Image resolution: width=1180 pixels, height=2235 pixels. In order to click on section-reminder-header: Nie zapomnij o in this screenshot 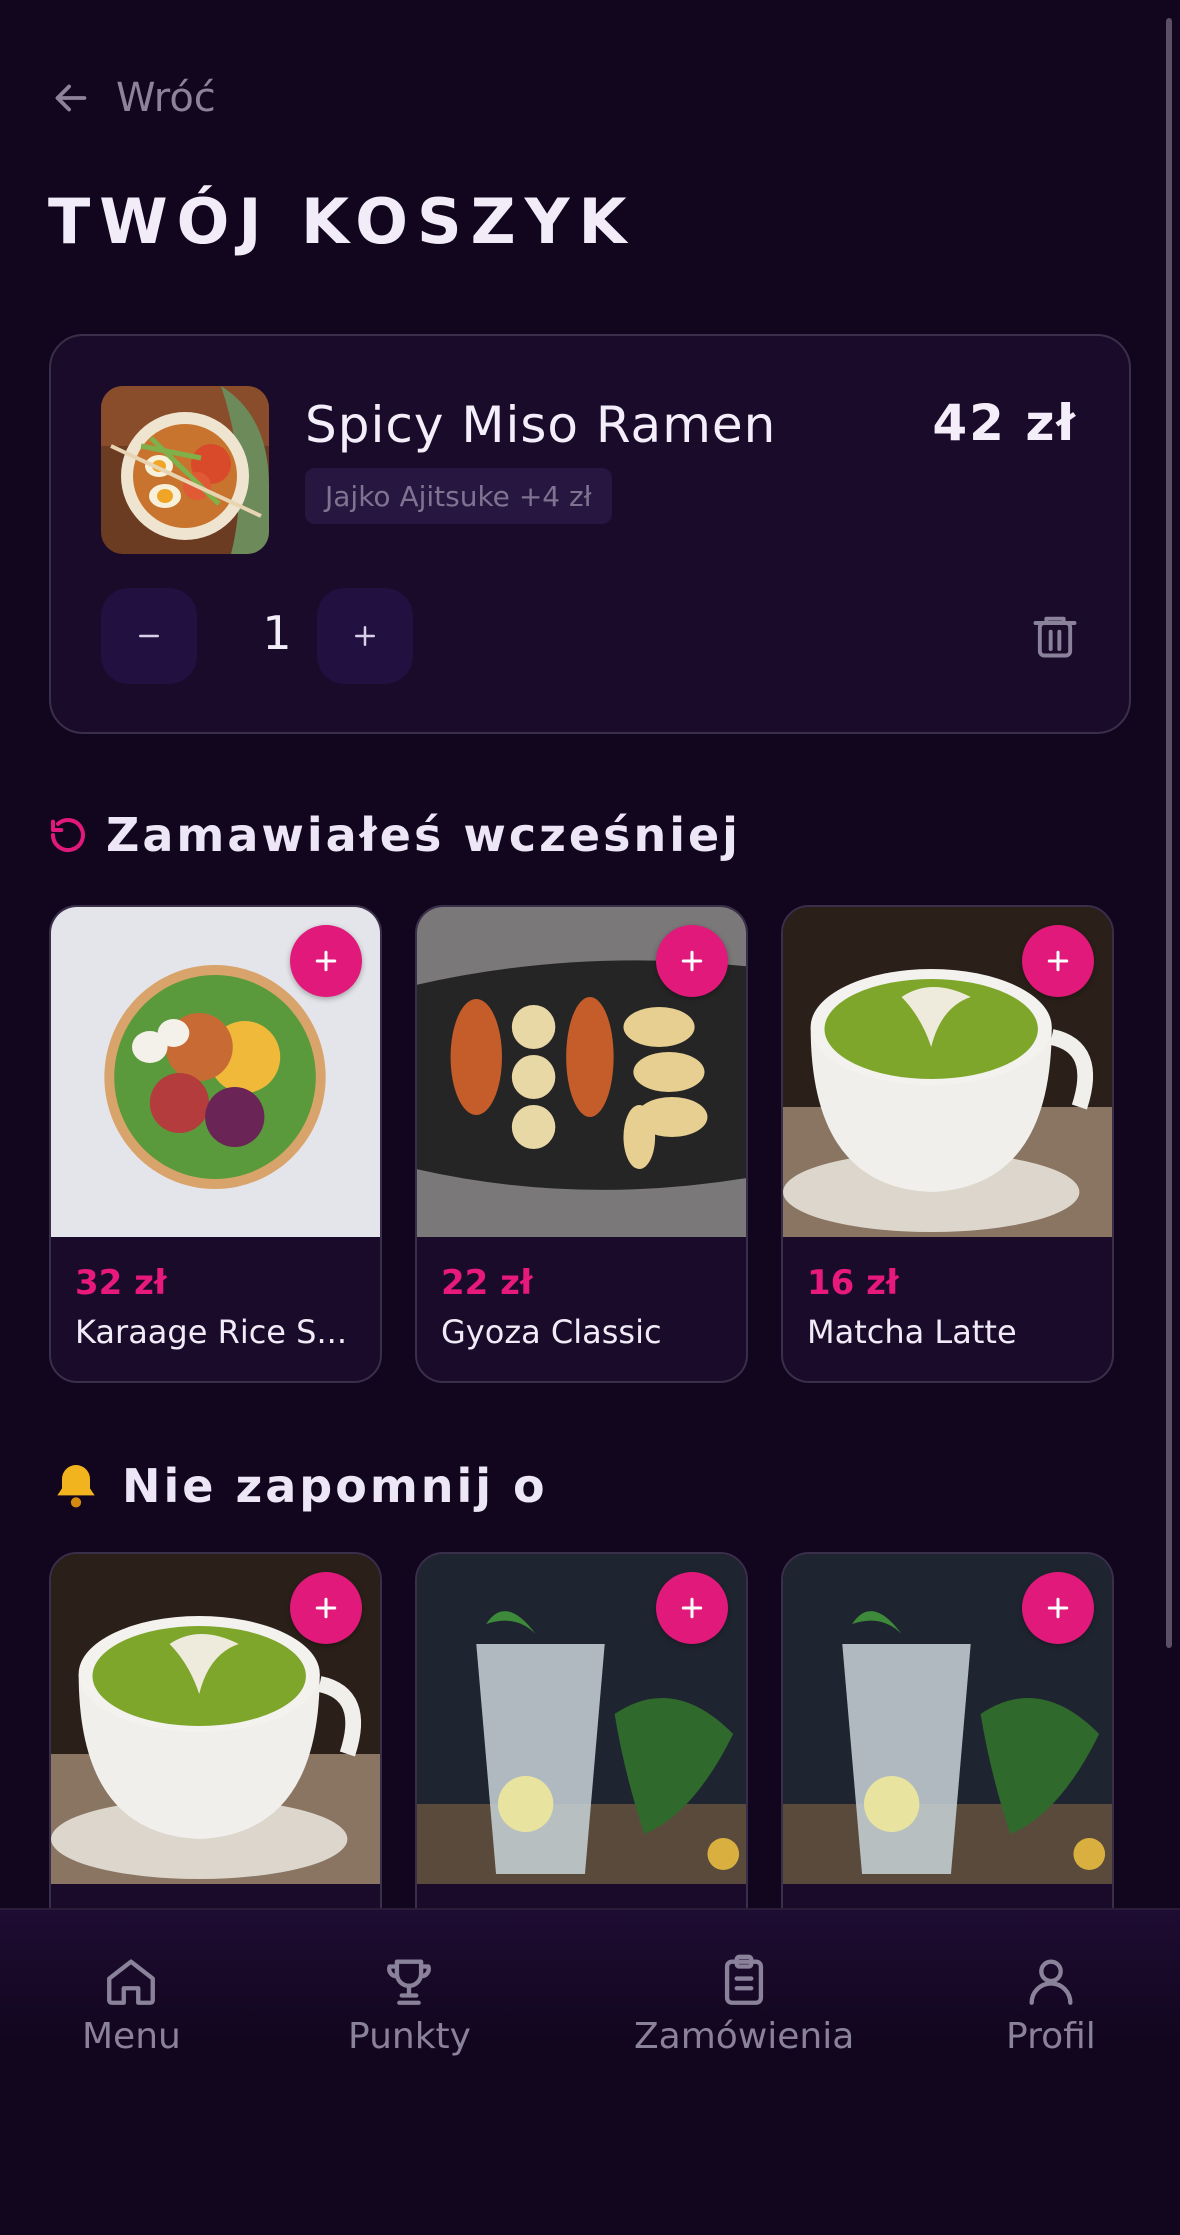, I will do `click(298, 1486)`.